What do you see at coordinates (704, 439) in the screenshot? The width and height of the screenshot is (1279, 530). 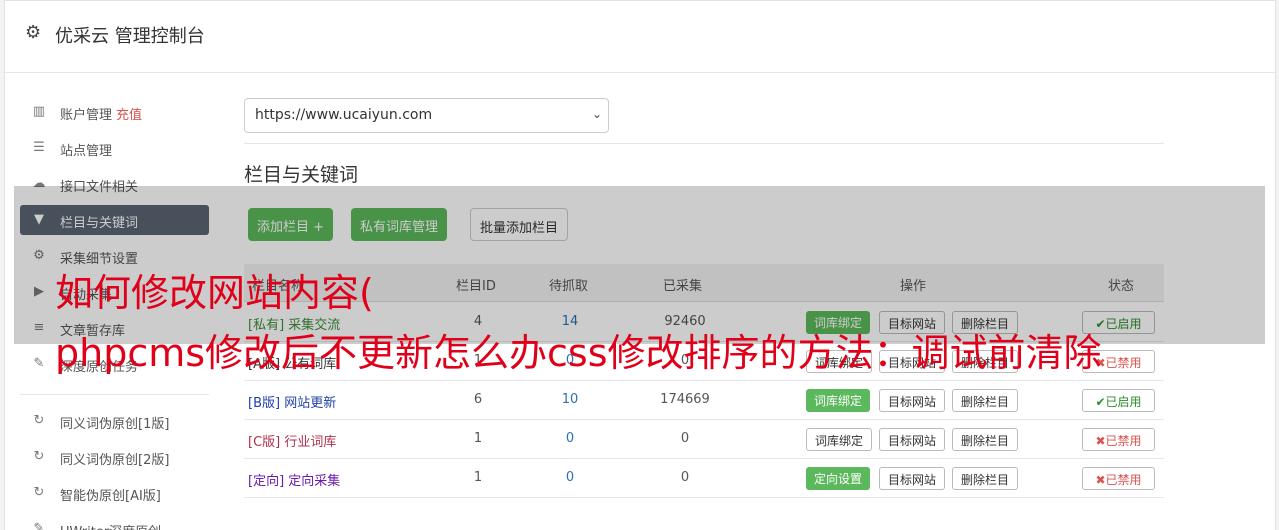 I see `table-row: [C版] 行业词库 1 0 0 词库绑定 目标网站 删除栏目 ✖已禁用` at bounding box center [704, 439].